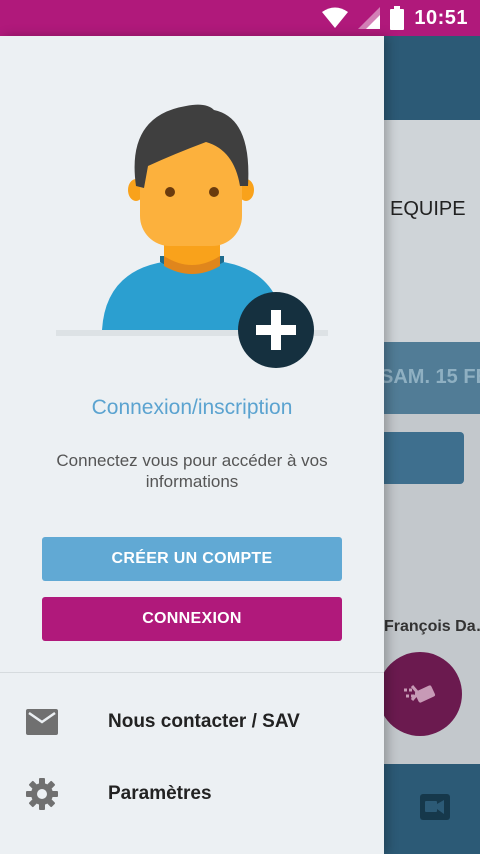 Image resolution: width=480 pixels, height=854 pixels. Describe the element at coordinates (428, 209) in the screenshot. I see `background-card-text: EQUIPE` at that location.